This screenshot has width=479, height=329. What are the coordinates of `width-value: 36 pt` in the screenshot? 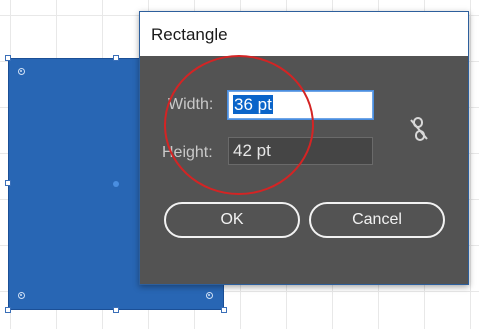 It's located at (253, 104).